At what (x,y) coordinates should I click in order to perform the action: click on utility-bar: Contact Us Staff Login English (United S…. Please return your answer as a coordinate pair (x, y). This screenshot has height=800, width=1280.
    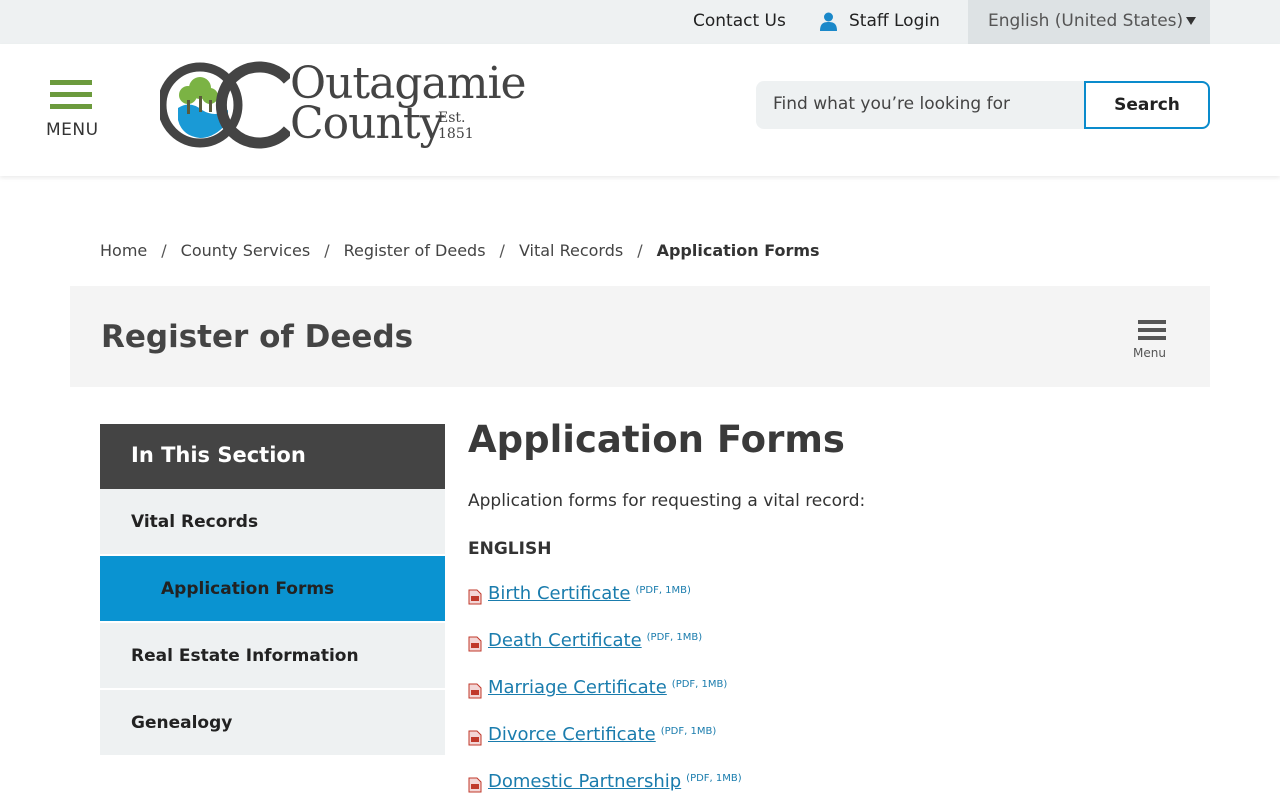
    Looking at the image, I should click on (640, 22).